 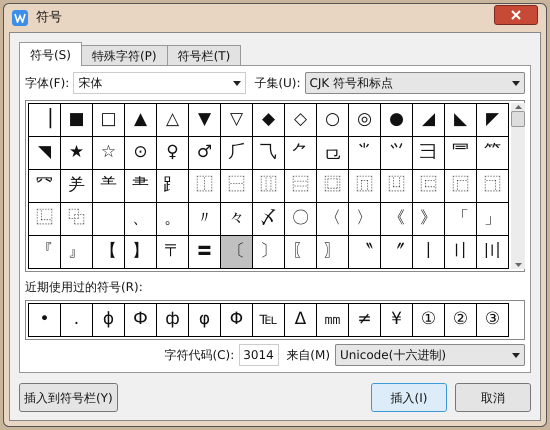 What do you see at coordinates (301, 120) in the screenshot?
I see `symbol-cell: ◇` at bounding box center [301, 120].